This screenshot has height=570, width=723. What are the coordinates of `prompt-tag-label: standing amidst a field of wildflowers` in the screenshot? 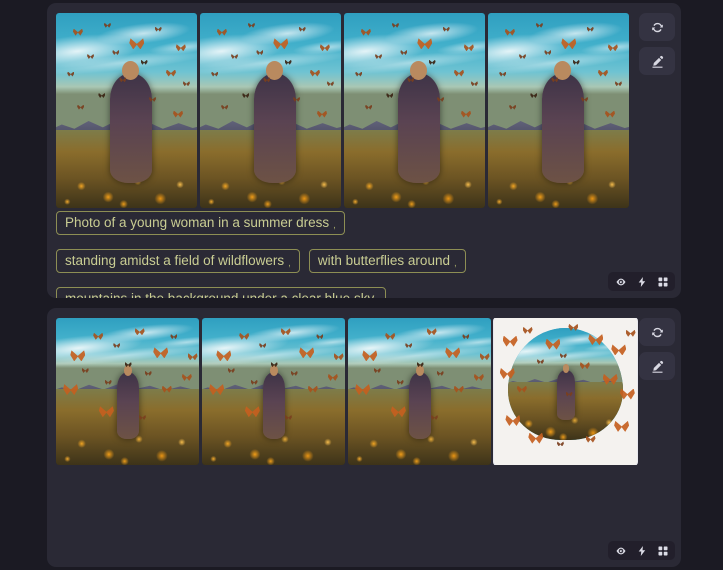 It's located at (175, 261).